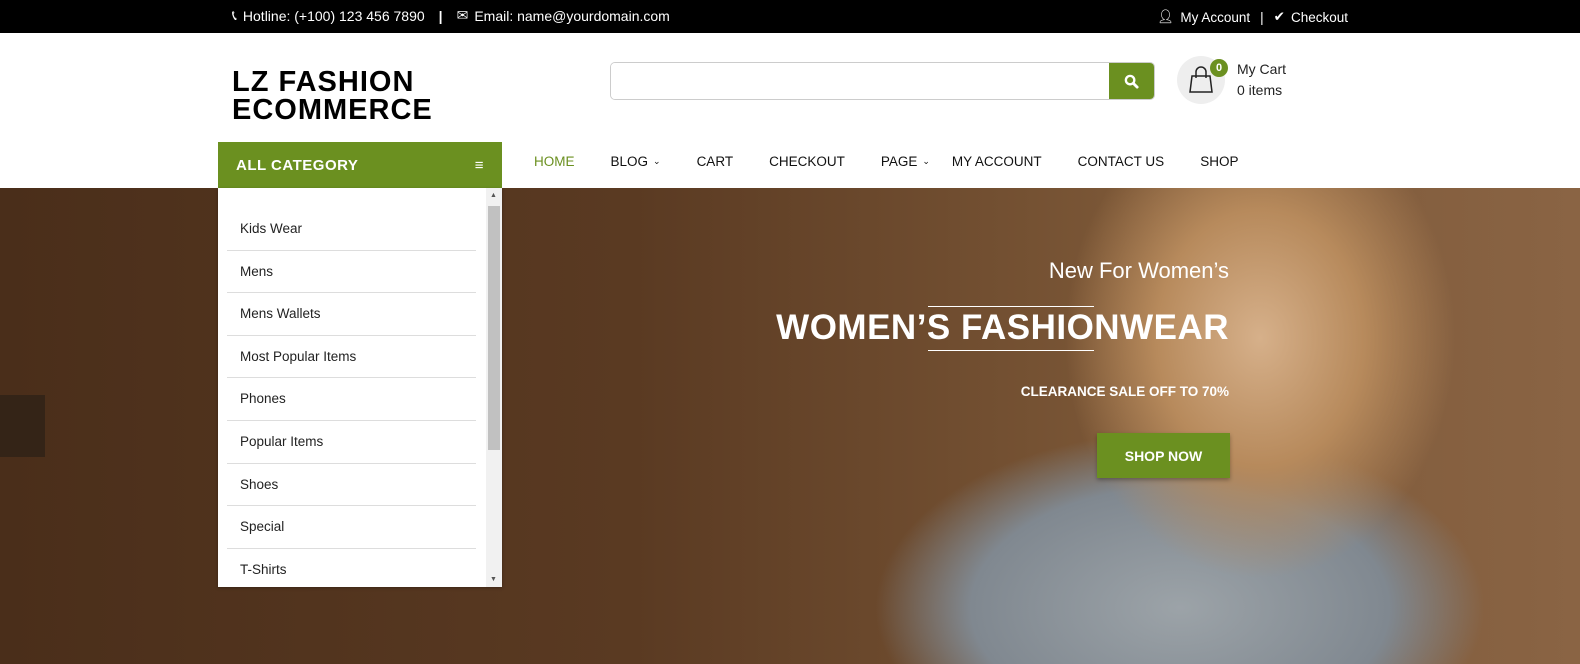 Image resolution: width=1580 pixels, height=664 pixels. Describe the element at coordinates (1215, 17) in the screenshot. I see `my-account-link: My Account` at that location.